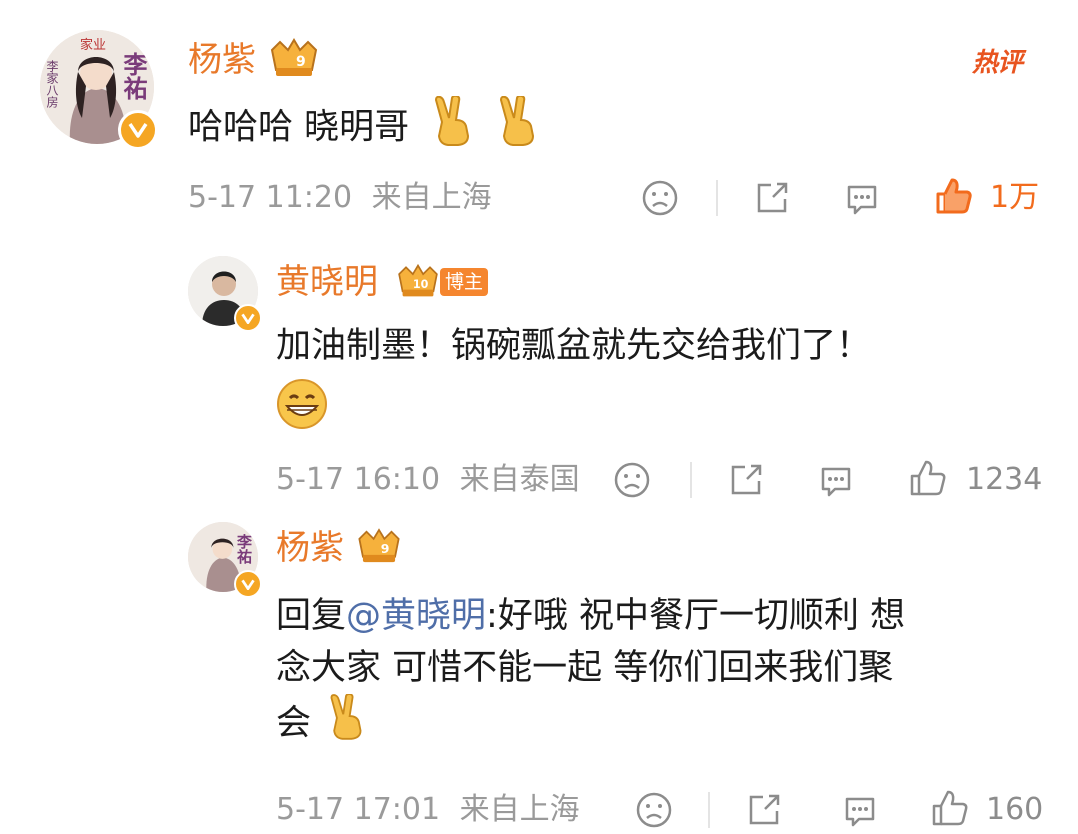  I want to click on comment-time: 5-17 11:20, so click(270, 197).